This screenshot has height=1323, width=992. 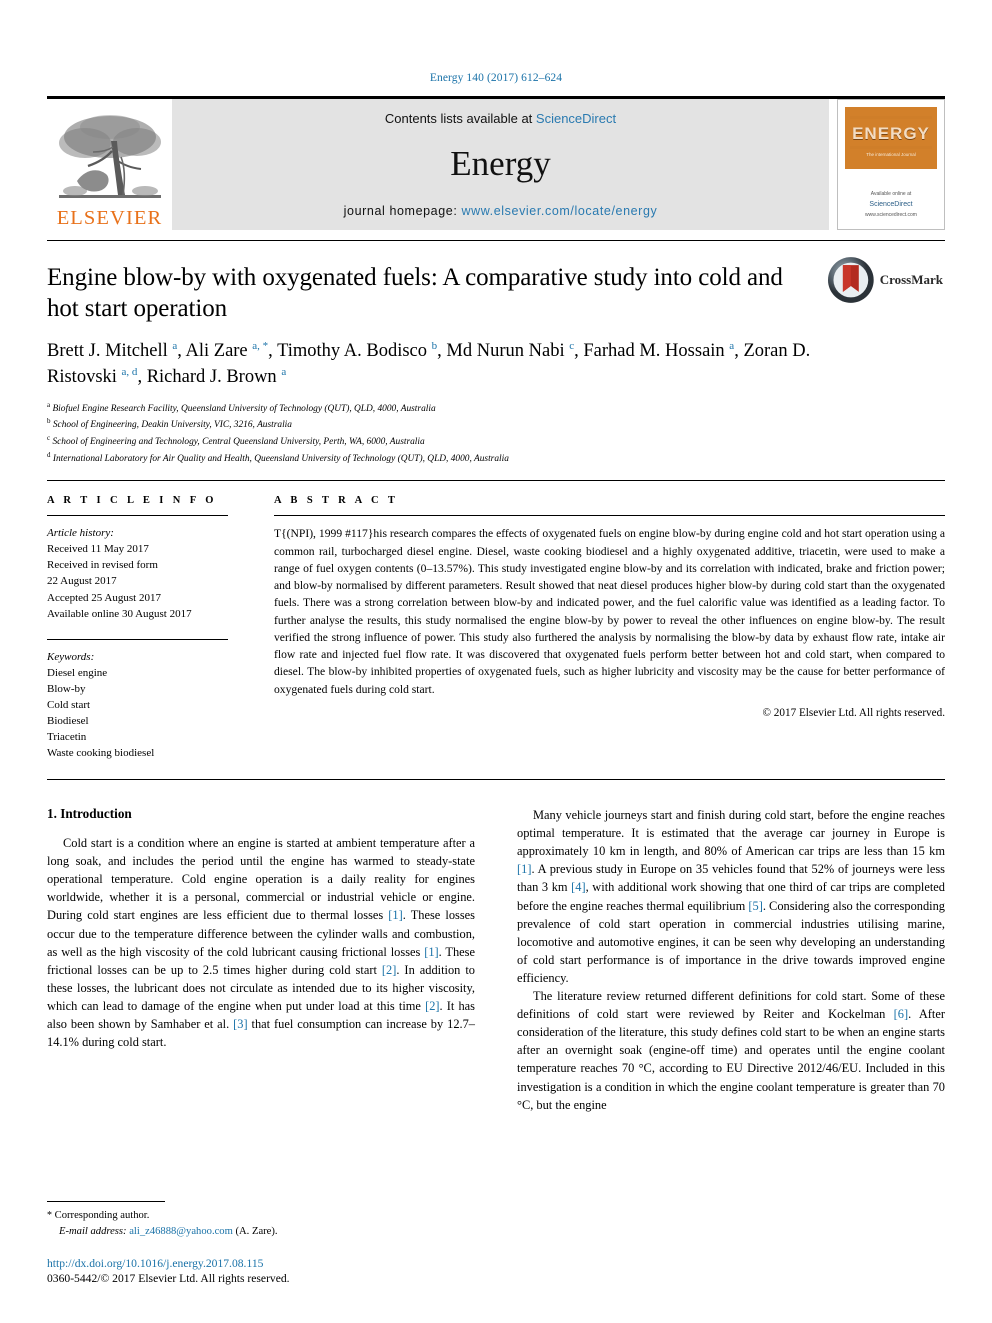 What do you see at coordinates (68, 720) in the screenshot?
I see `keyword-item: Biodiesel` at bounding box center [68, 720].